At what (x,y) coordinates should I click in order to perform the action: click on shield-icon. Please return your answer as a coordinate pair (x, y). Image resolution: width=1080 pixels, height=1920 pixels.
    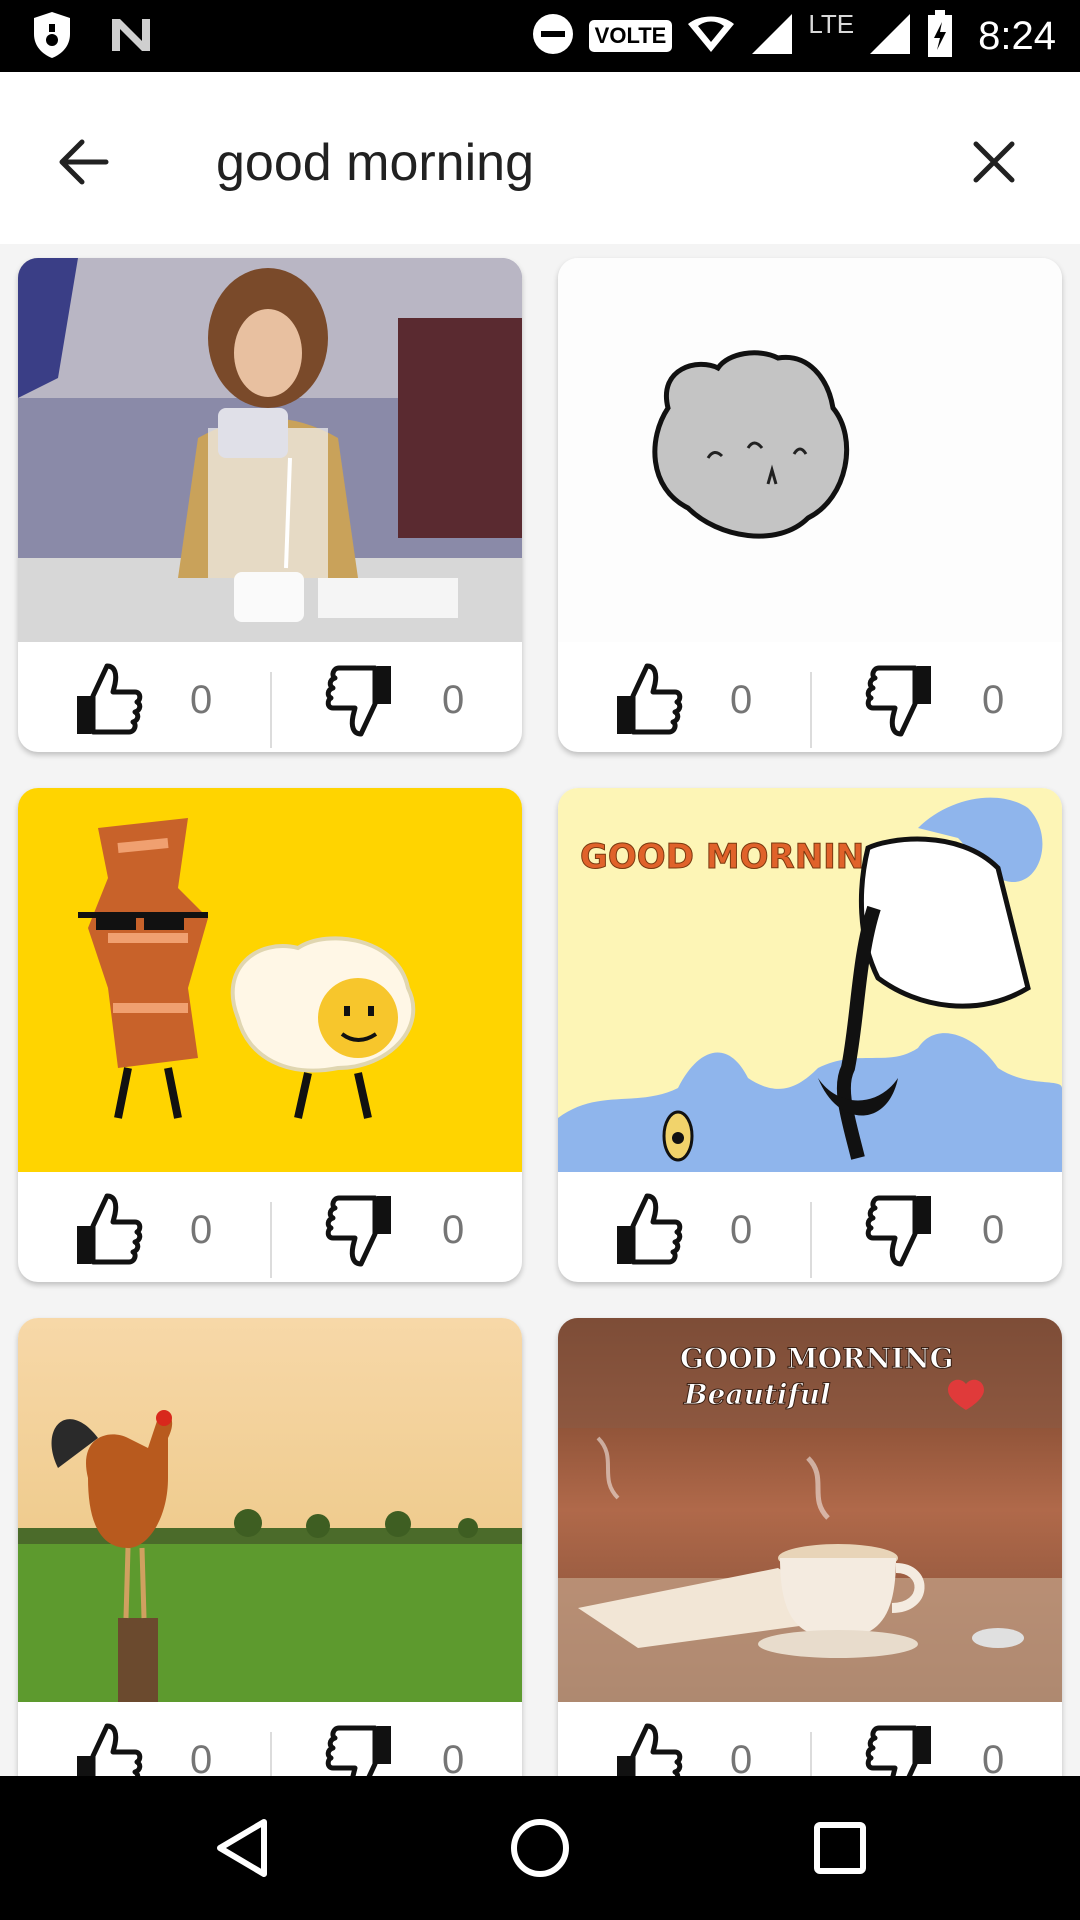
    Looking at the image, I should click on (52, 37).